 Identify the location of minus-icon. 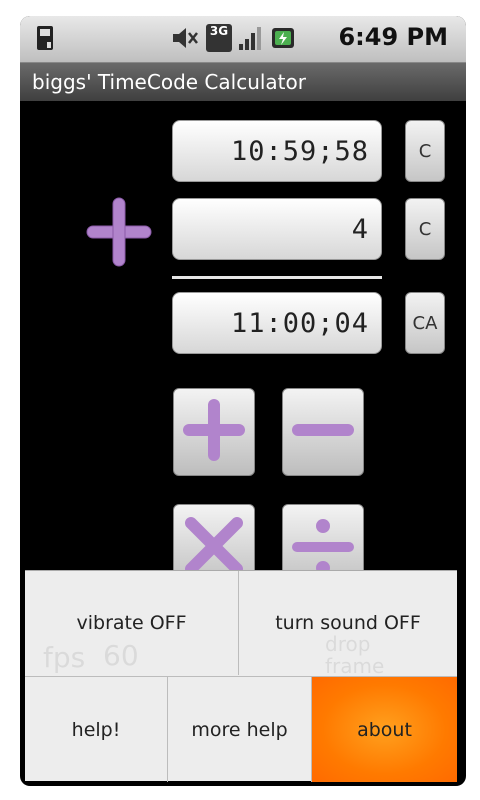
(323, 432).